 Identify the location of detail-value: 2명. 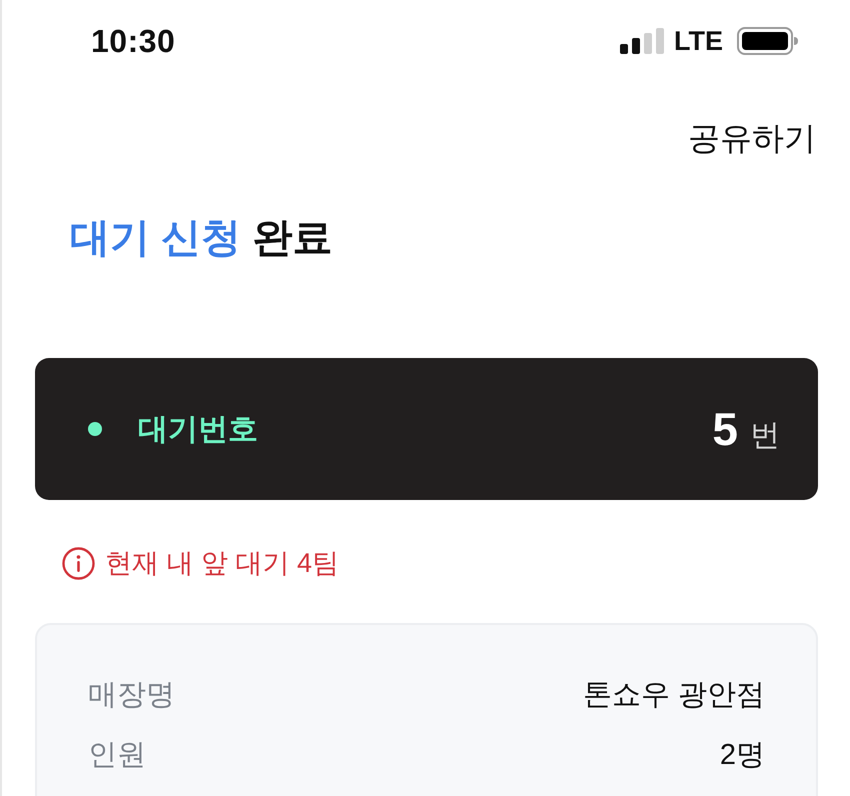
(742, 755).